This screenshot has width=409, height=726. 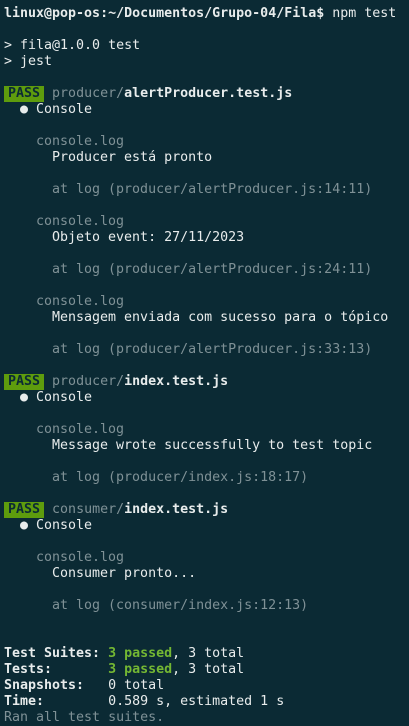 I want to click on snapshots-value: 0 total, so click(x=136, y=685).